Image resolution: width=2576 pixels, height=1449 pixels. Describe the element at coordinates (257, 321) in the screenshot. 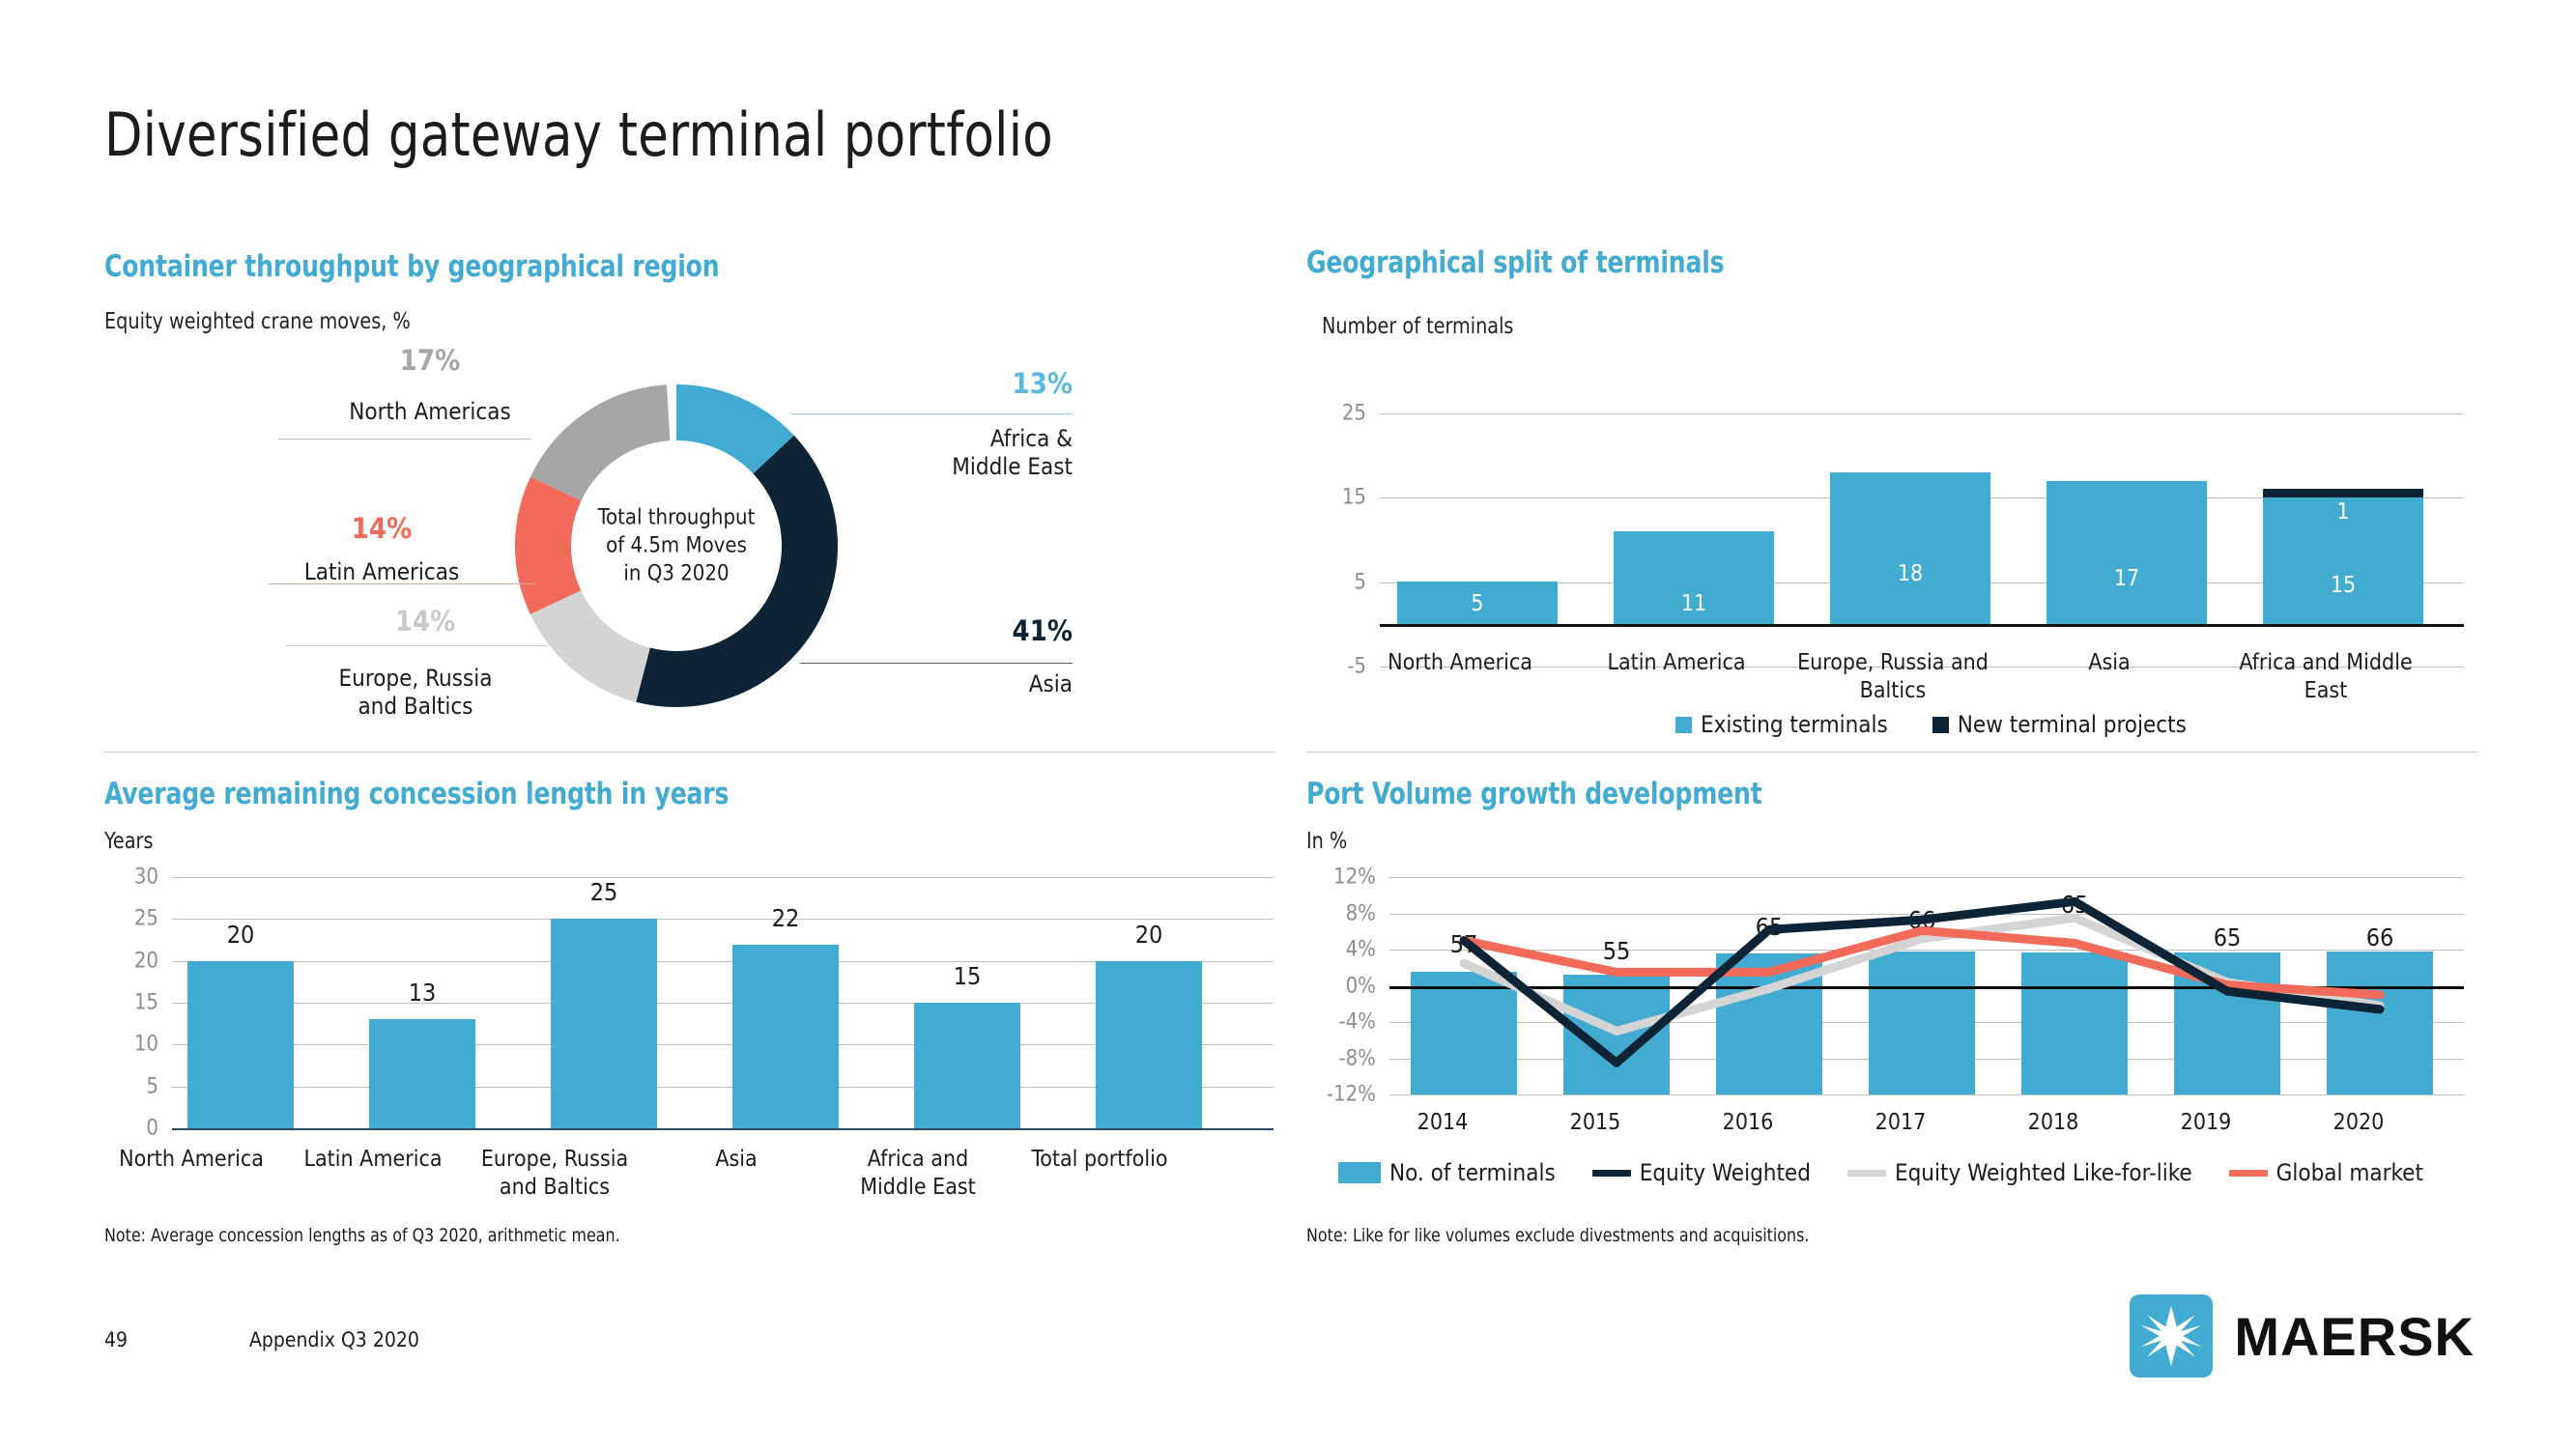

I see `donut-panel-subtitle: Equity weighted crane moves, %` at that location.